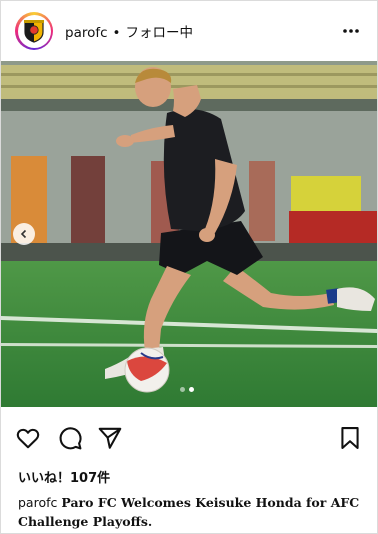  Describe the element at coordinates (147, 370) in the screenshot. I see `football` at that location.